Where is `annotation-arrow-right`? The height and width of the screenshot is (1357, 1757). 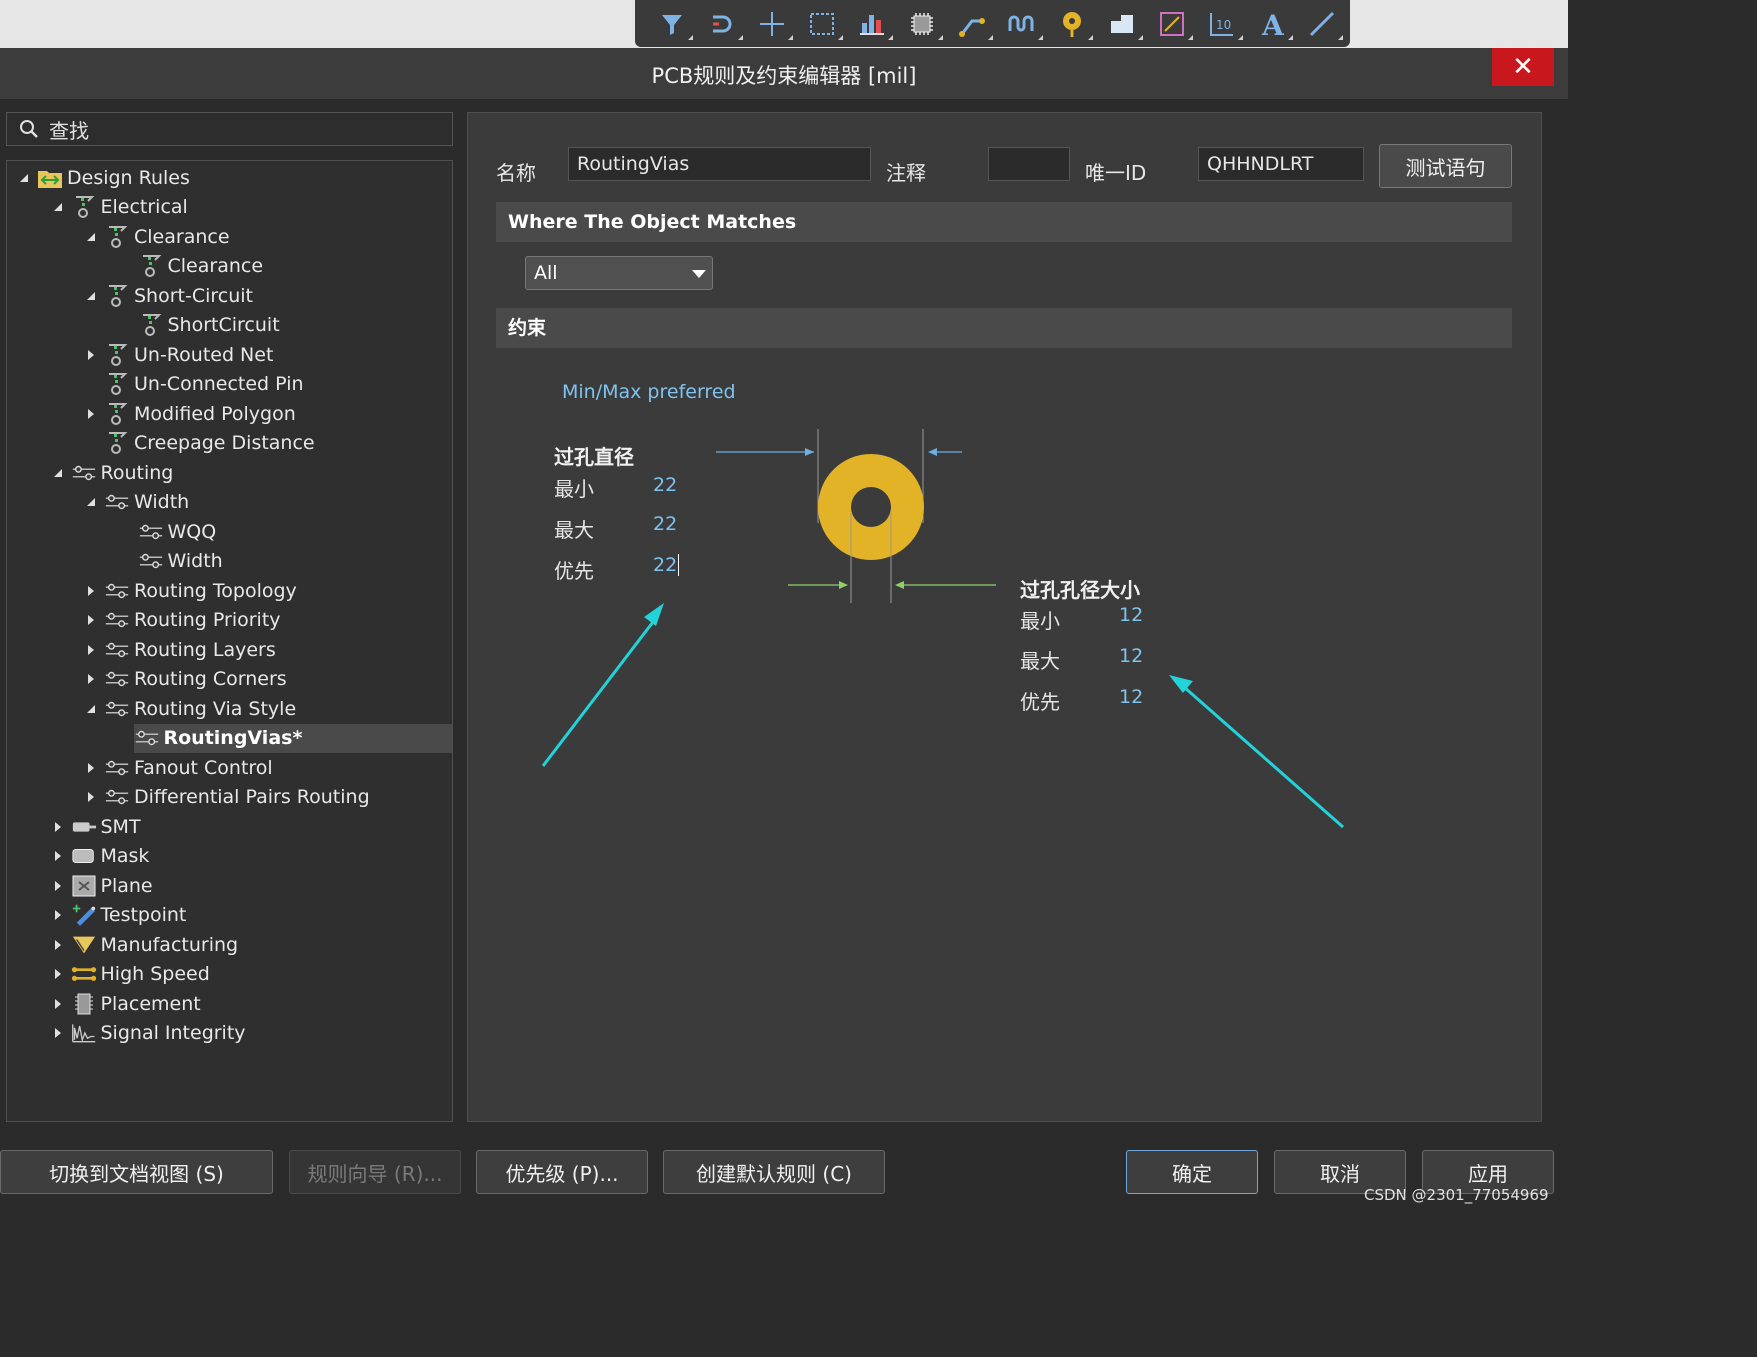
annotation-arrow-right is located at coordinates (1256, 752).